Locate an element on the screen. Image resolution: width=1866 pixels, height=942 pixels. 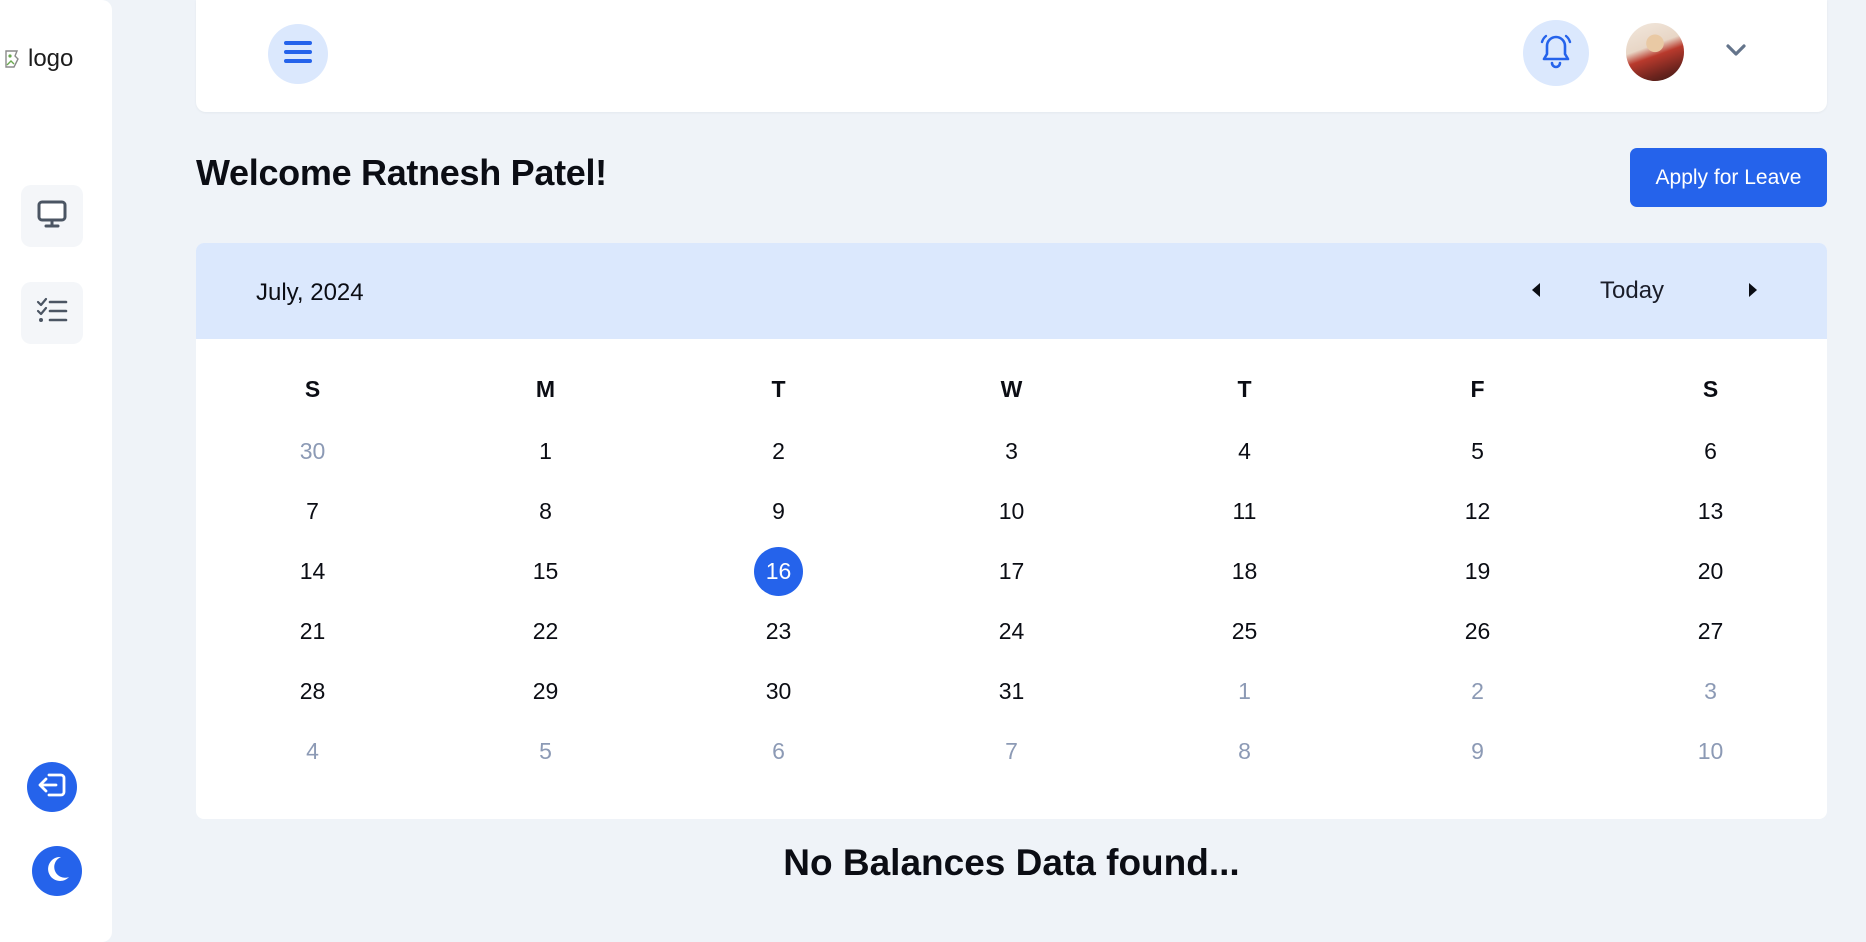
bell-icon is located at coordinates (1556, 53).